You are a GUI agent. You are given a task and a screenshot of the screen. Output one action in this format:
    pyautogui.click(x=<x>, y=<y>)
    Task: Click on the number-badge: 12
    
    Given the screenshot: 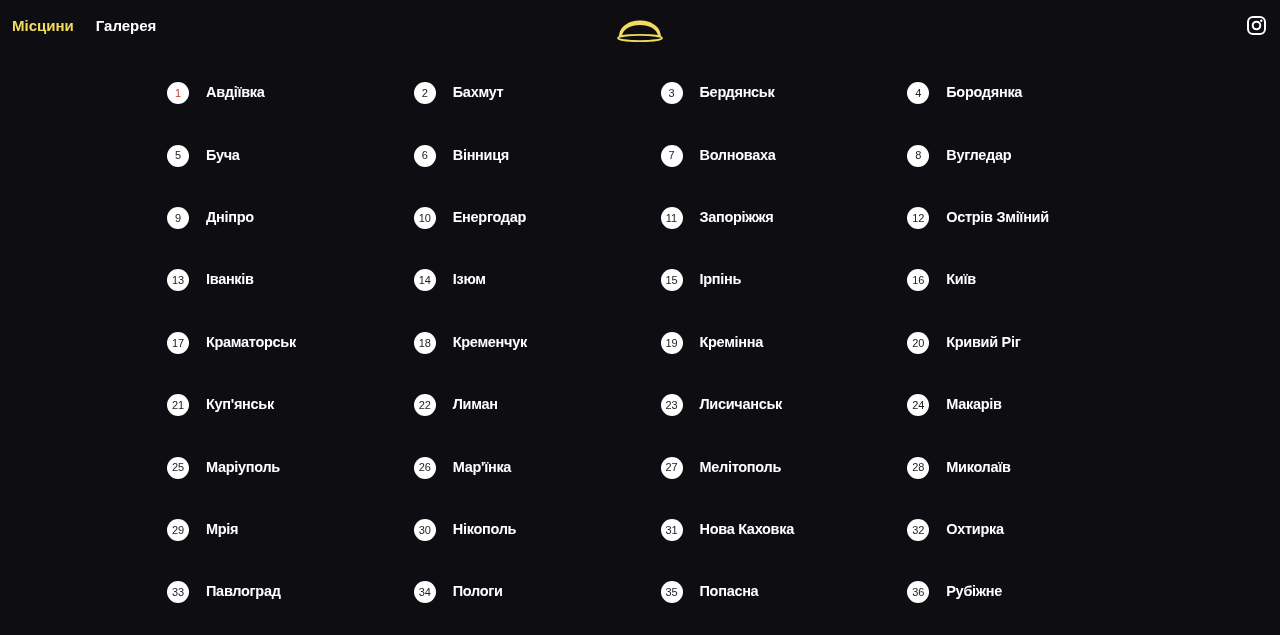 What is the action you would take?
    pyautogui.click(x=918, y=217)
    